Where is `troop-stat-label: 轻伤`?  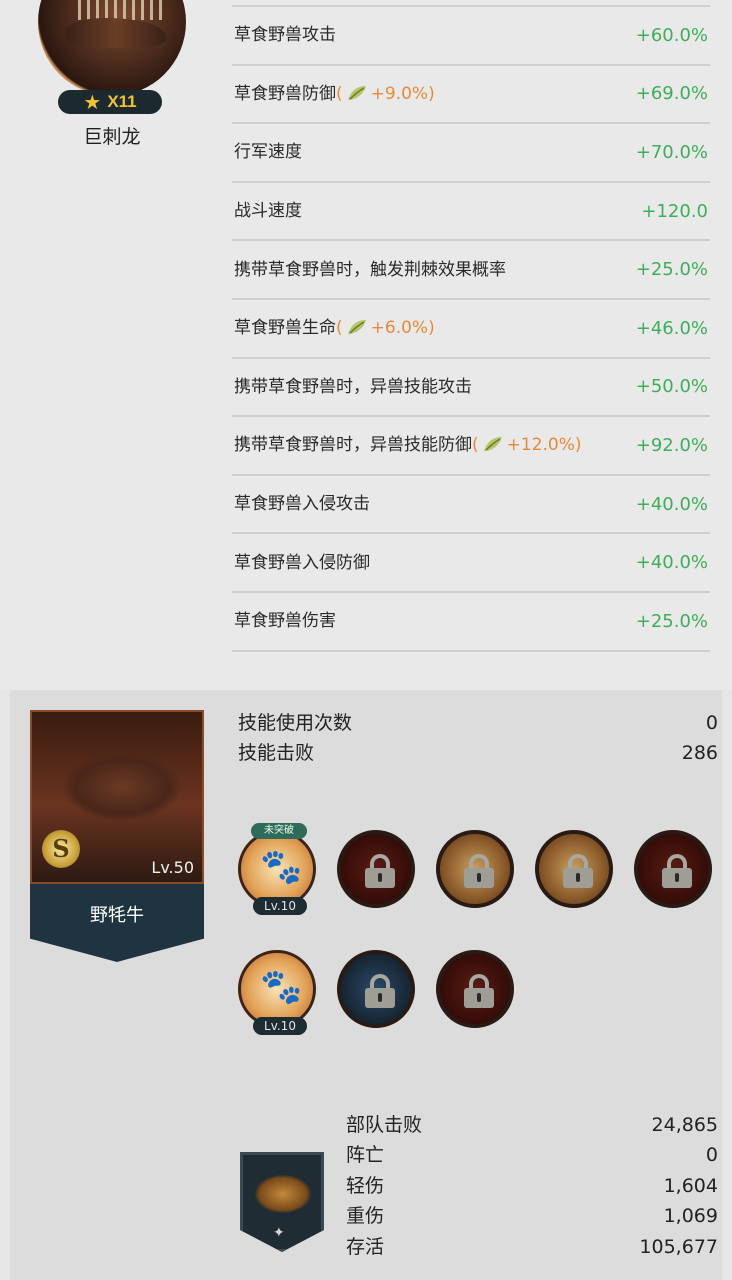
troop-stat-label: 轻伤 is located at coordinates (365, 1185).